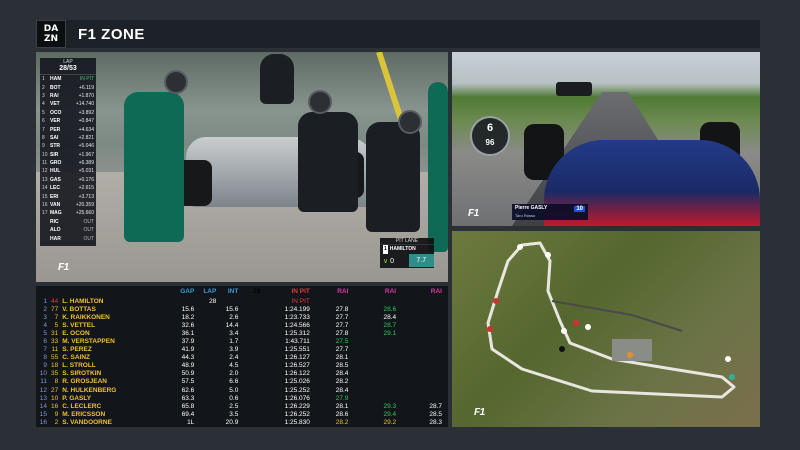  Describe the element at coordinates (43, 79) in the screenshot. I see `tower-position: 1` at that location.